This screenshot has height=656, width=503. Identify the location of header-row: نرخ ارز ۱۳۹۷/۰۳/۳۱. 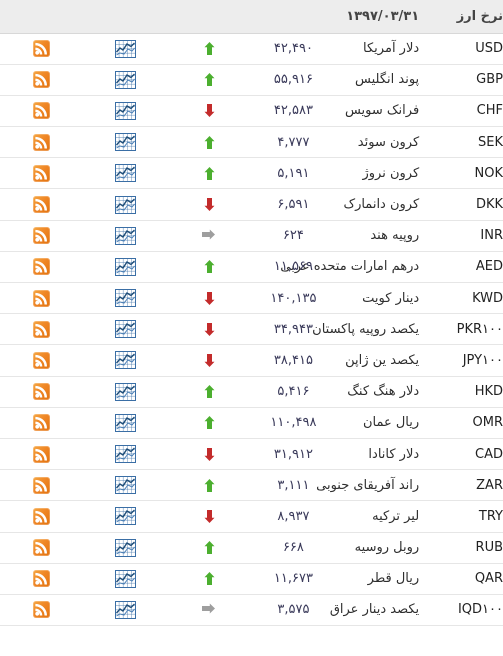
(251, 17).